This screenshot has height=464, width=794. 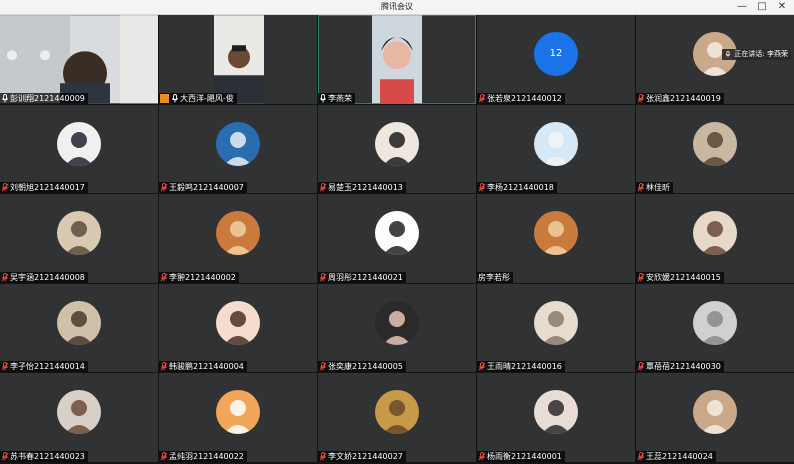 I want to click on participant-tile: 李燕荣, so click(x=397, y=59).